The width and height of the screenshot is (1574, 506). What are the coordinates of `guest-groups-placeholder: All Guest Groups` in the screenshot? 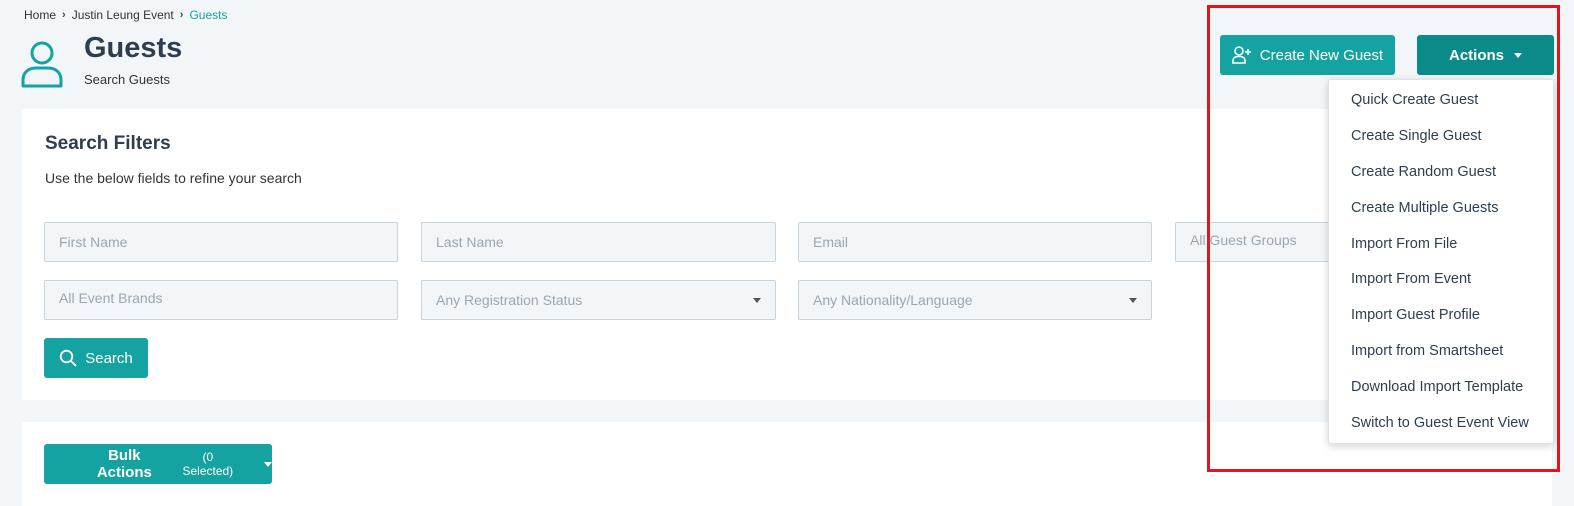 It's located at (1243, 240).